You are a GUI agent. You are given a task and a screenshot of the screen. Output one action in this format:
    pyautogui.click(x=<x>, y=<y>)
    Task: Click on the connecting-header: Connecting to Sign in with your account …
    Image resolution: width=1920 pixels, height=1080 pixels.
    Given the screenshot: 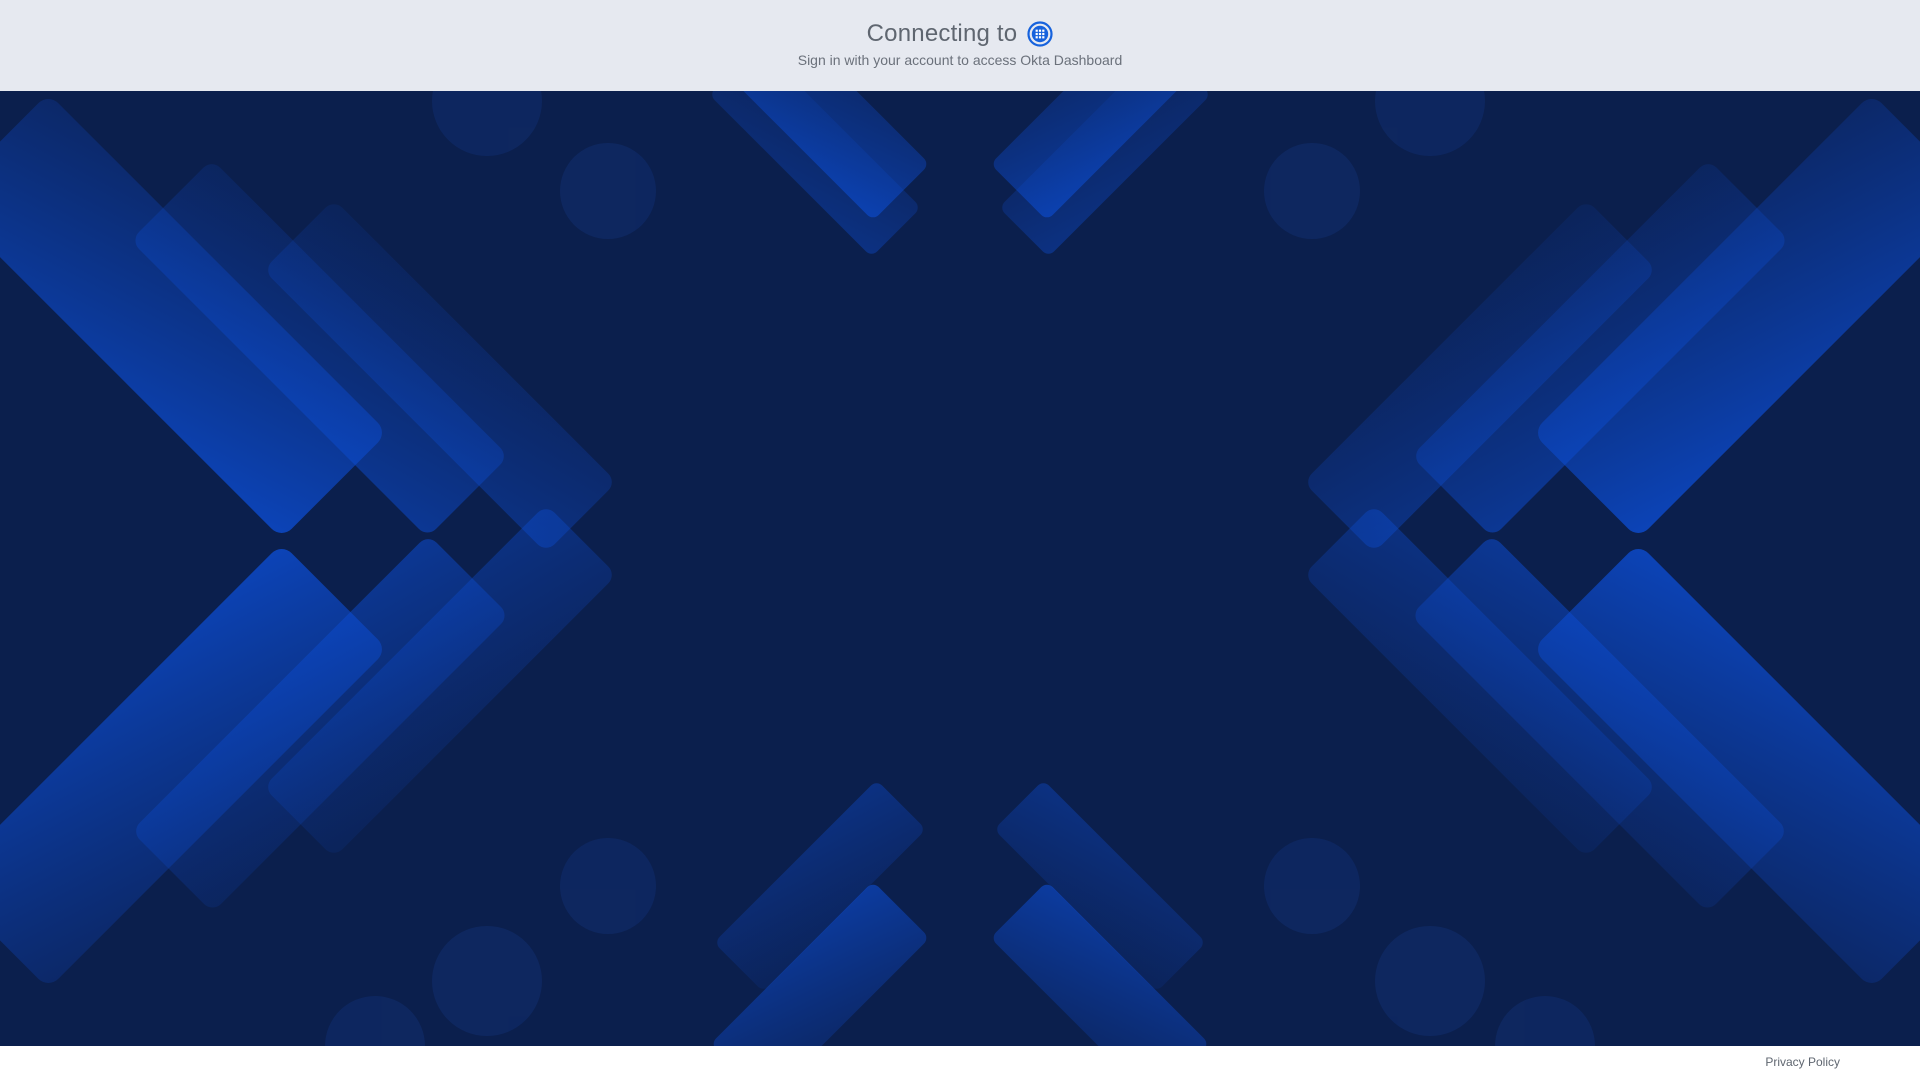 What is the action you would take?
    pyautogui.click(x=960, y=45)
    